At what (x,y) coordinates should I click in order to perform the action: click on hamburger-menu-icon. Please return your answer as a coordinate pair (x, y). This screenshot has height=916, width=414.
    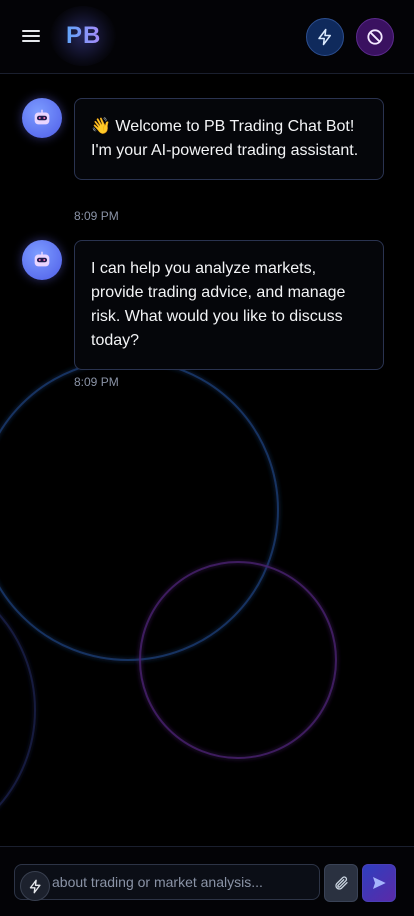
    Looking at the image, I should click on (34, 37).